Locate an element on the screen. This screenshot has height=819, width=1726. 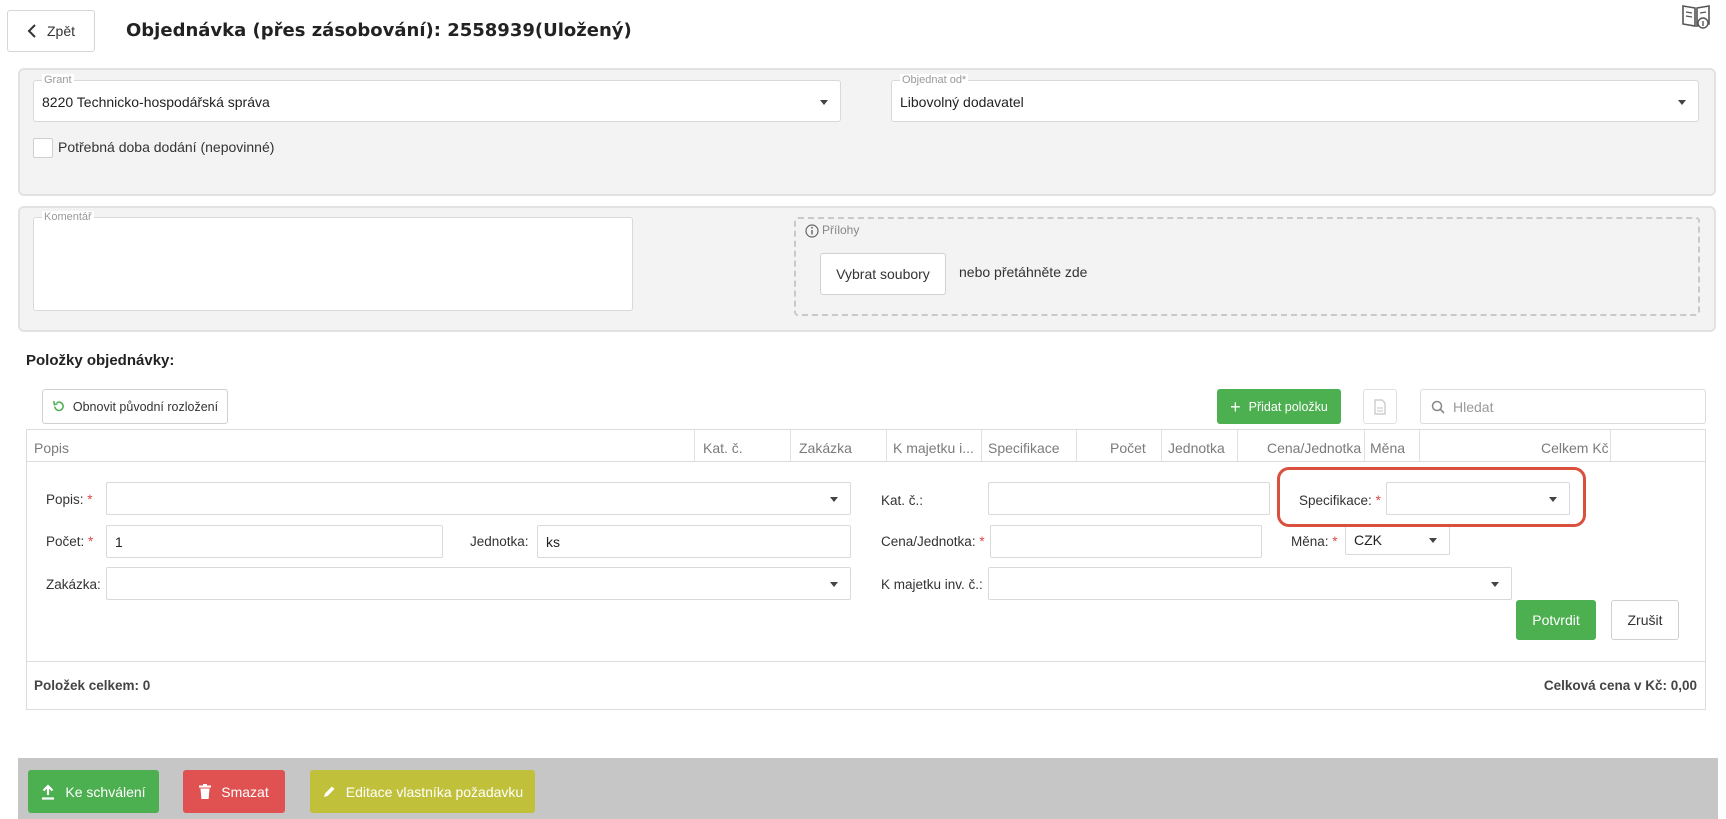
pencil-icon is located at coordinates (329, 791).